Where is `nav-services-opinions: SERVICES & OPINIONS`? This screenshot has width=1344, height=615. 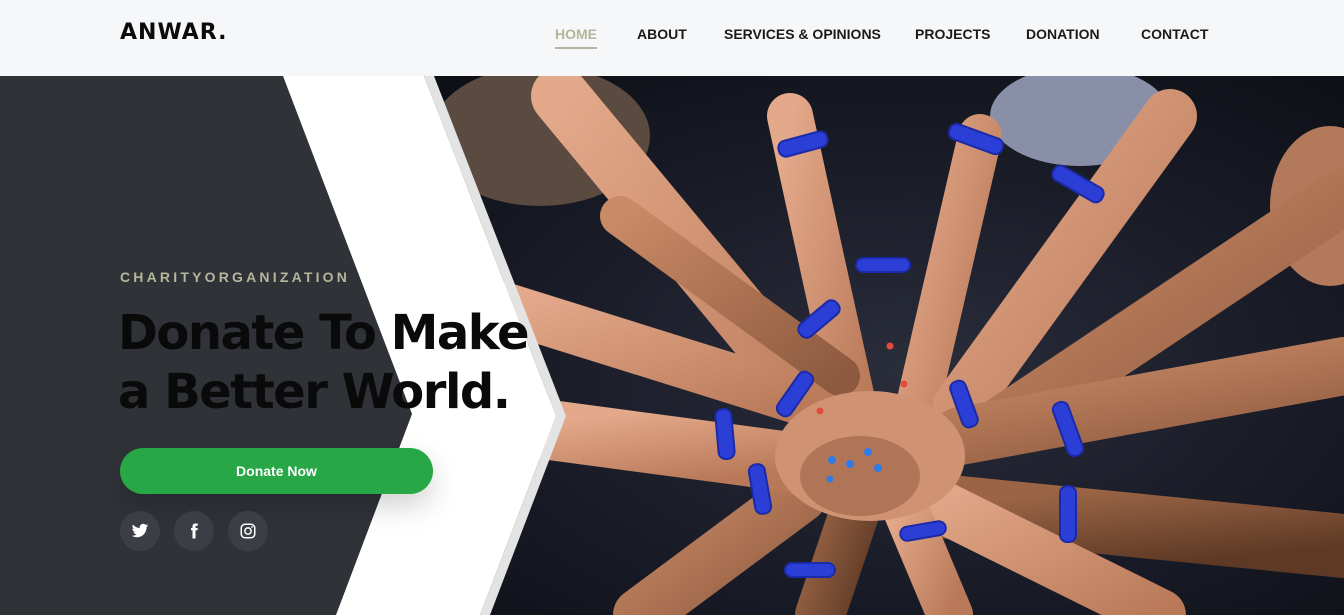
nav-services-opinions: SERVICES & OPINIONS is located at coordinates (802, 34).